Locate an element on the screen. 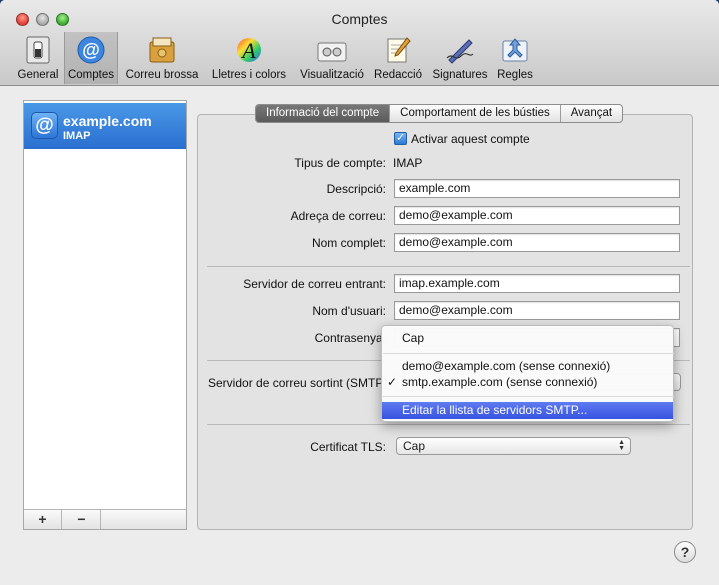 The height and width of the screenshot is (585, 719). composing-icon is located at coordinates (398, 50).